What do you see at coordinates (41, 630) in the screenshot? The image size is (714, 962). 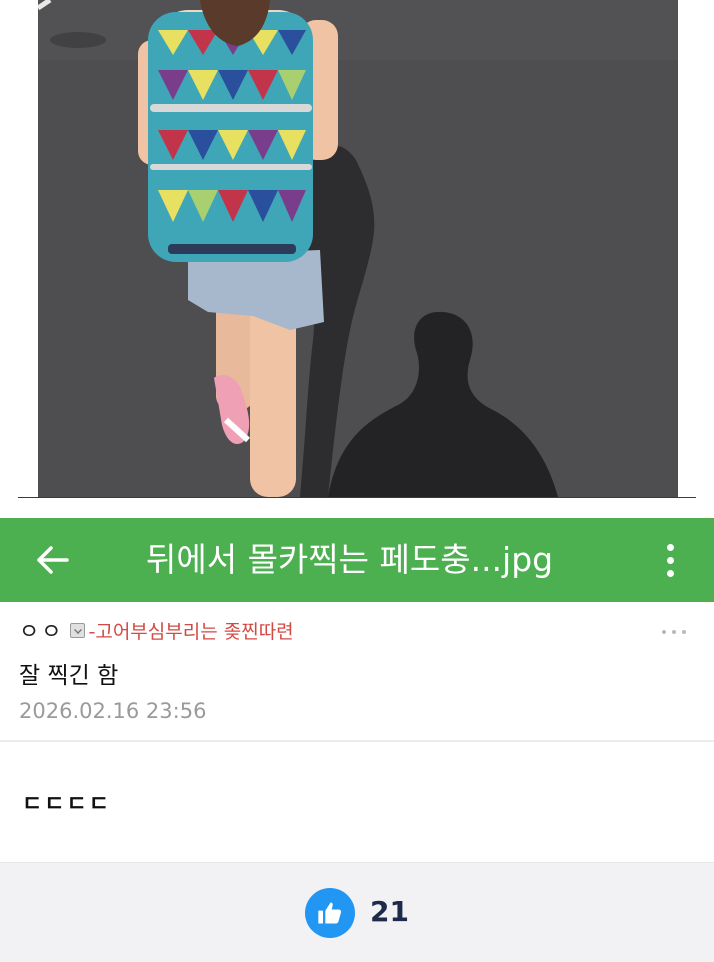 I see `comment-author-name: ㅇㅇ` at bounding box center [41, 630].